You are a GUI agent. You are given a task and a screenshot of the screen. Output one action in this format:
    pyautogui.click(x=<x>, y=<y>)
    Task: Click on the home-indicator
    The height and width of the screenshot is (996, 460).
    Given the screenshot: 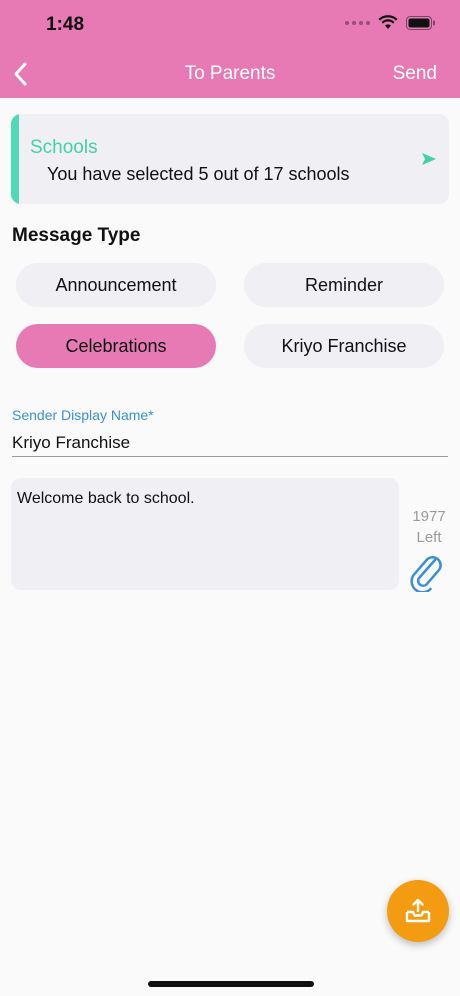 What is the action you would take?
    pyautogui.click(x=231, y=984)
    